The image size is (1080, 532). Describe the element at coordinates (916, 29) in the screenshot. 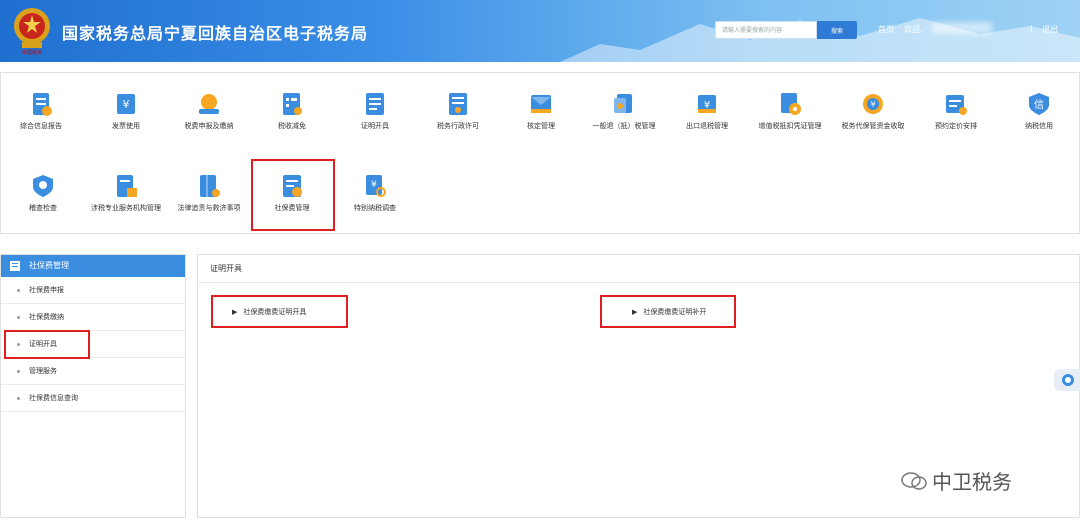

I see `welcome-text: 欢迎，` at that location.